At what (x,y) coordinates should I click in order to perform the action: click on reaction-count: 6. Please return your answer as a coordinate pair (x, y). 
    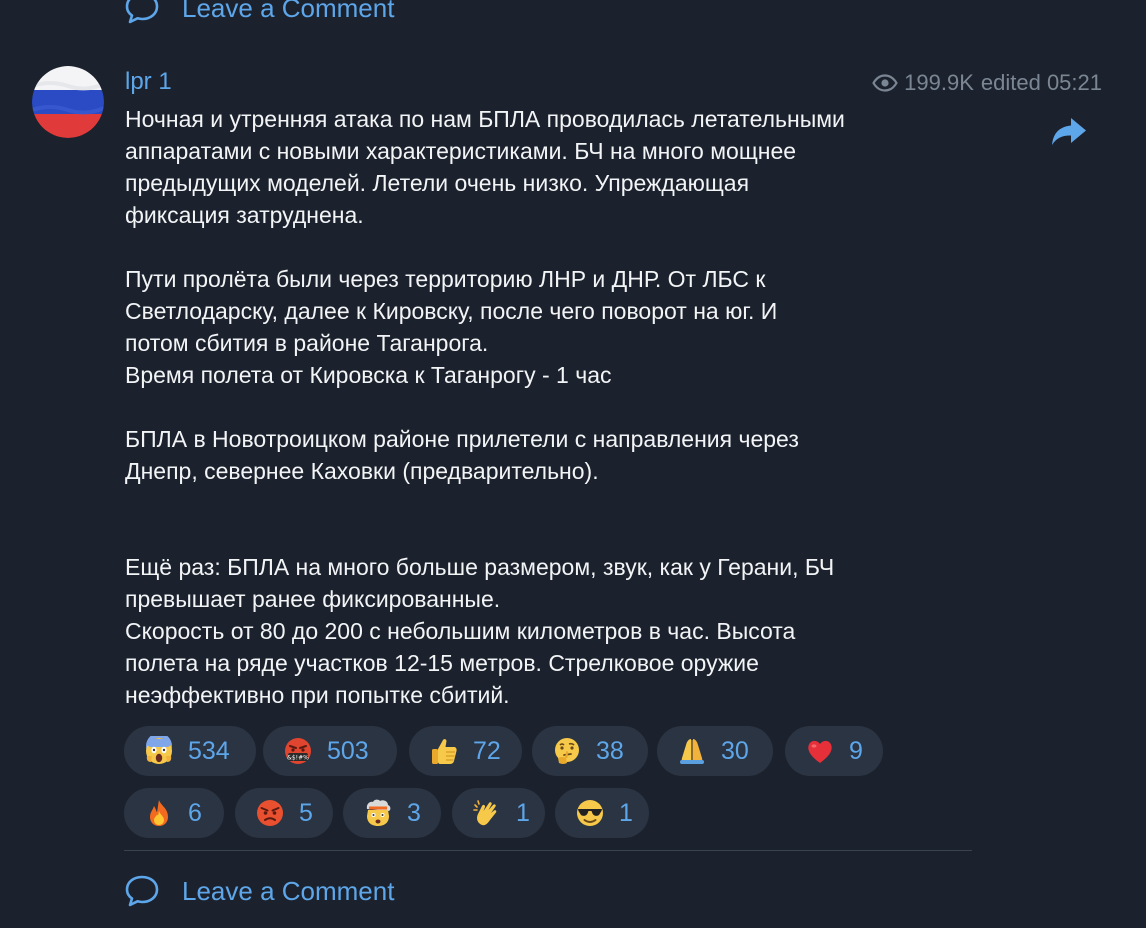
    Looking at the image, I should click on (195, 812).